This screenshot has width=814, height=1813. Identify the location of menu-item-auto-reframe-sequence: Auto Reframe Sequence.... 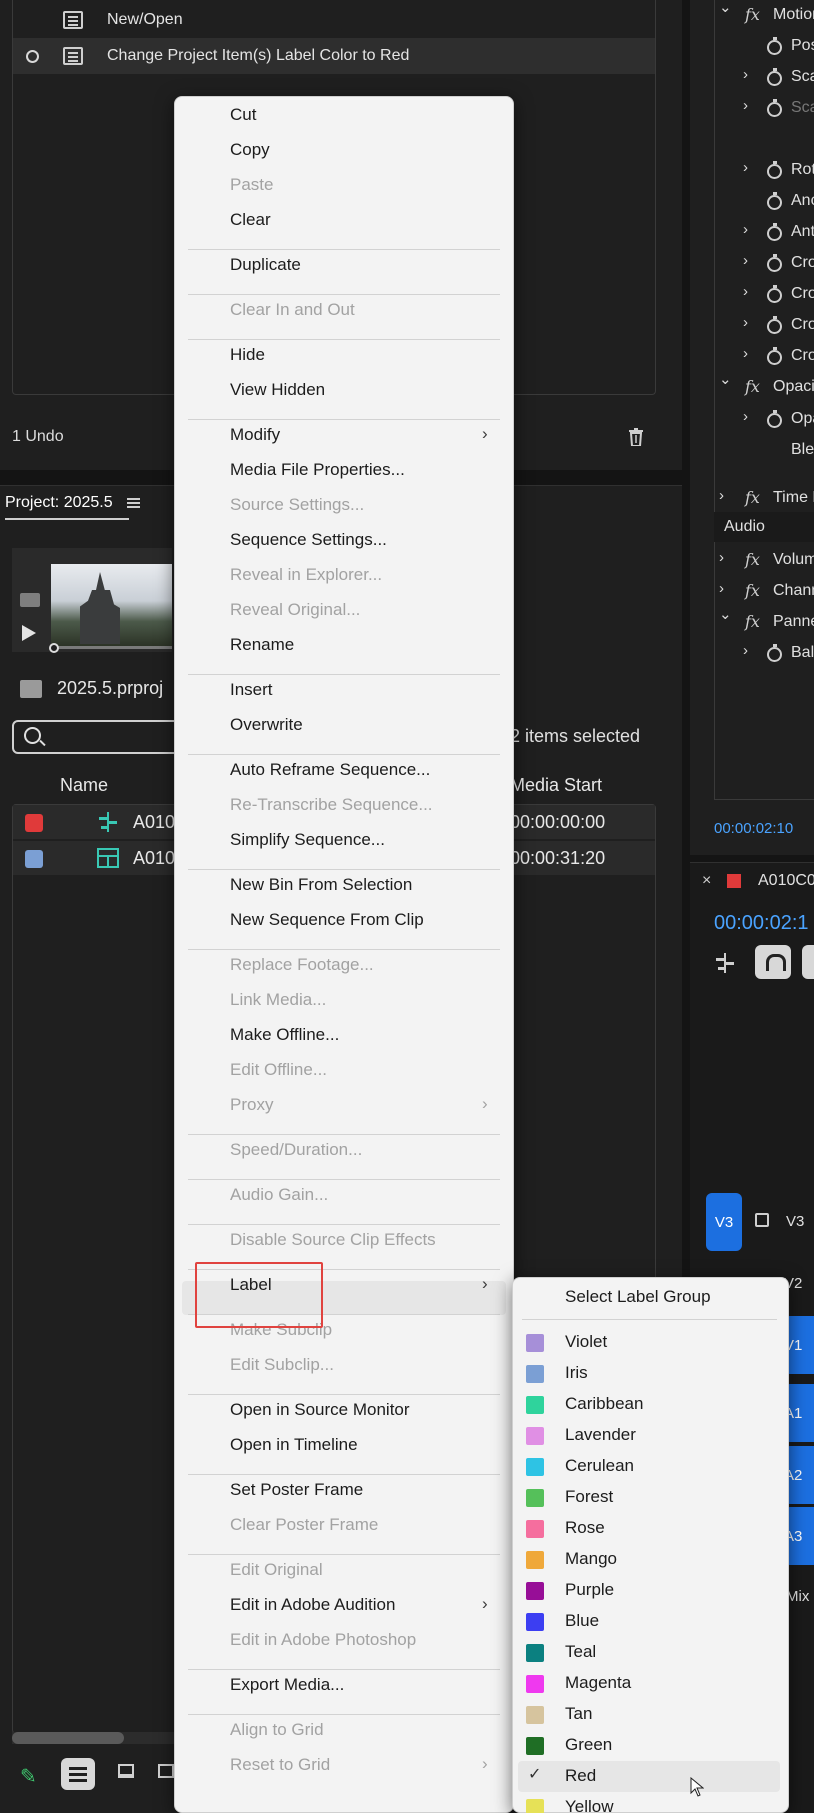
(330, 770).